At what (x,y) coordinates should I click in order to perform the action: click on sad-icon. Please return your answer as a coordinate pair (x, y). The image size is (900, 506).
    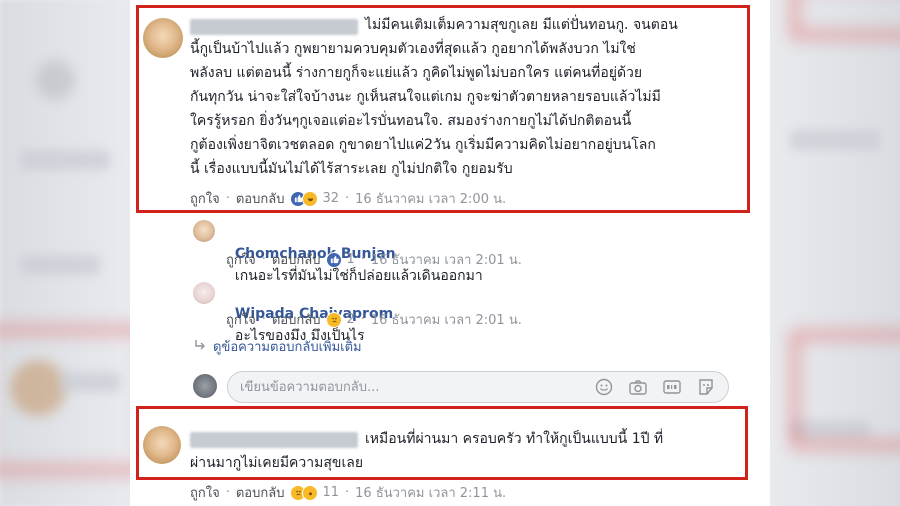
    Looking at the image, I should click on (334, 319).